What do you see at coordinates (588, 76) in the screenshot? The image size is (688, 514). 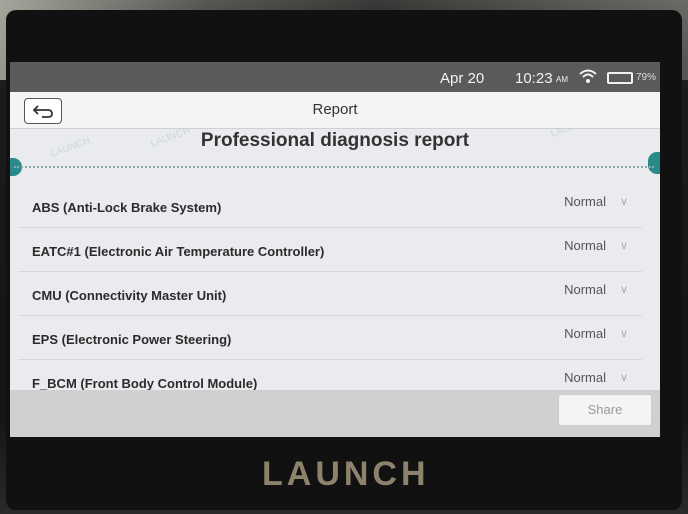 I see `wifi-icon` at bounding box center [588, 76].